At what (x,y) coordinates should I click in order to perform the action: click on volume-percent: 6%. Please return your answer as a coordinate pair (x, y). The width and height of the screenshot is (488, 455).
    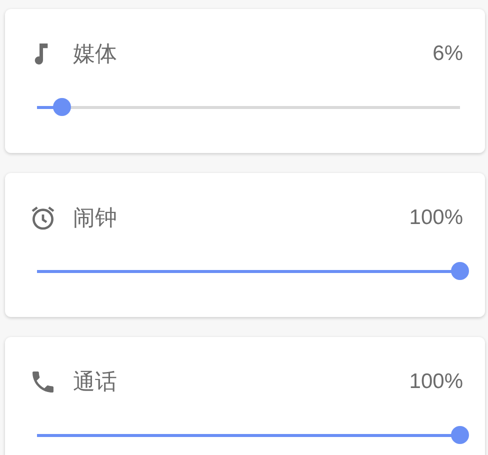
    Looking at the image, I should click on (447, 54).